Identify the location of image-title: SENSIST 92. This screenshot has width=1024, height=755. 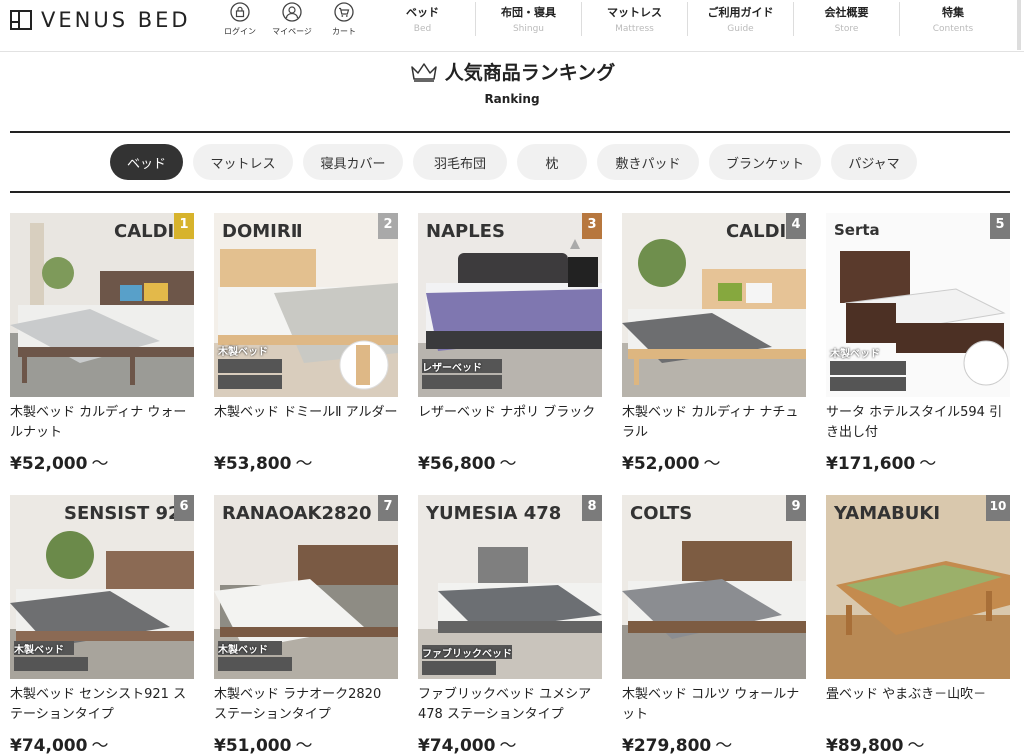
(122, 513).